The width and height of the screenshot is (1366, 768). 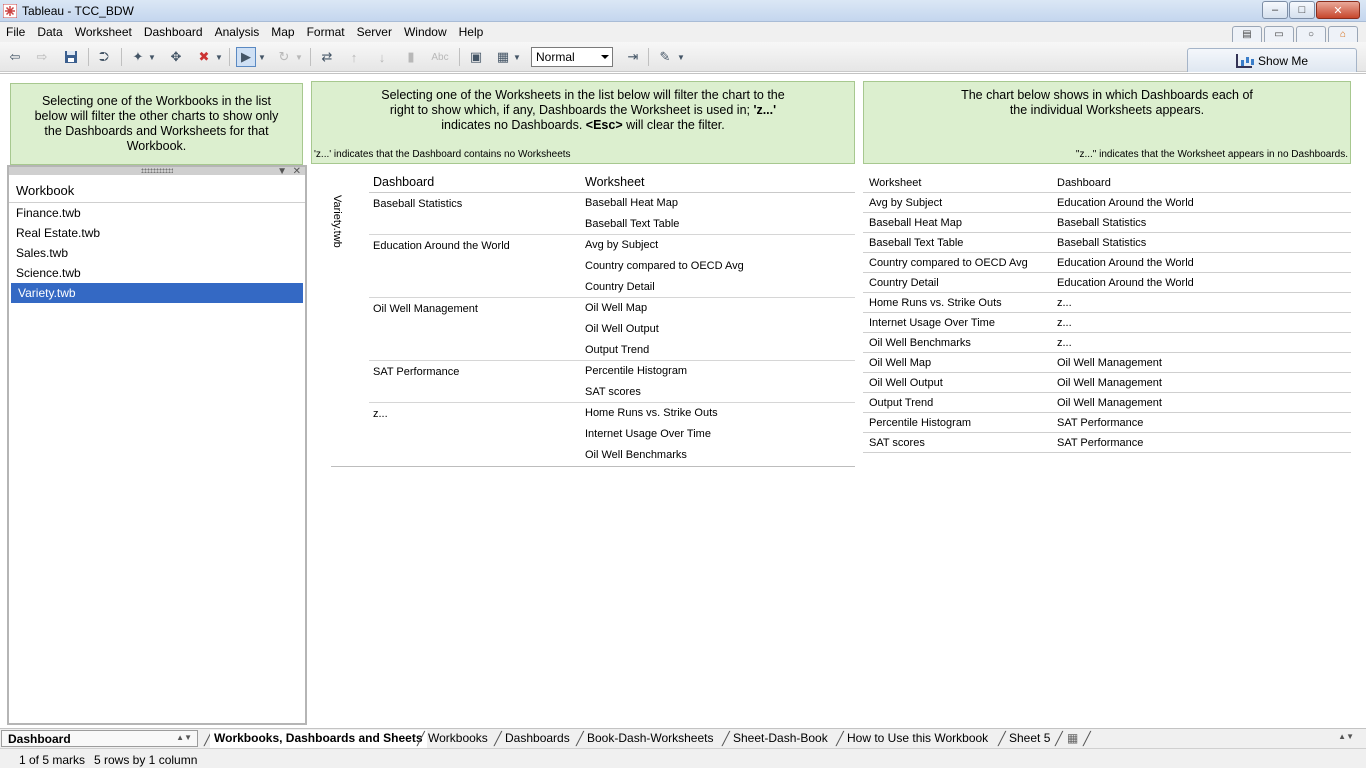 What do you see at coordinates (650, 739) in the screenshot?
I see `tab-book-dash-worksheets: Book-Dash-Worksheets` at bounding box center [650, 739].